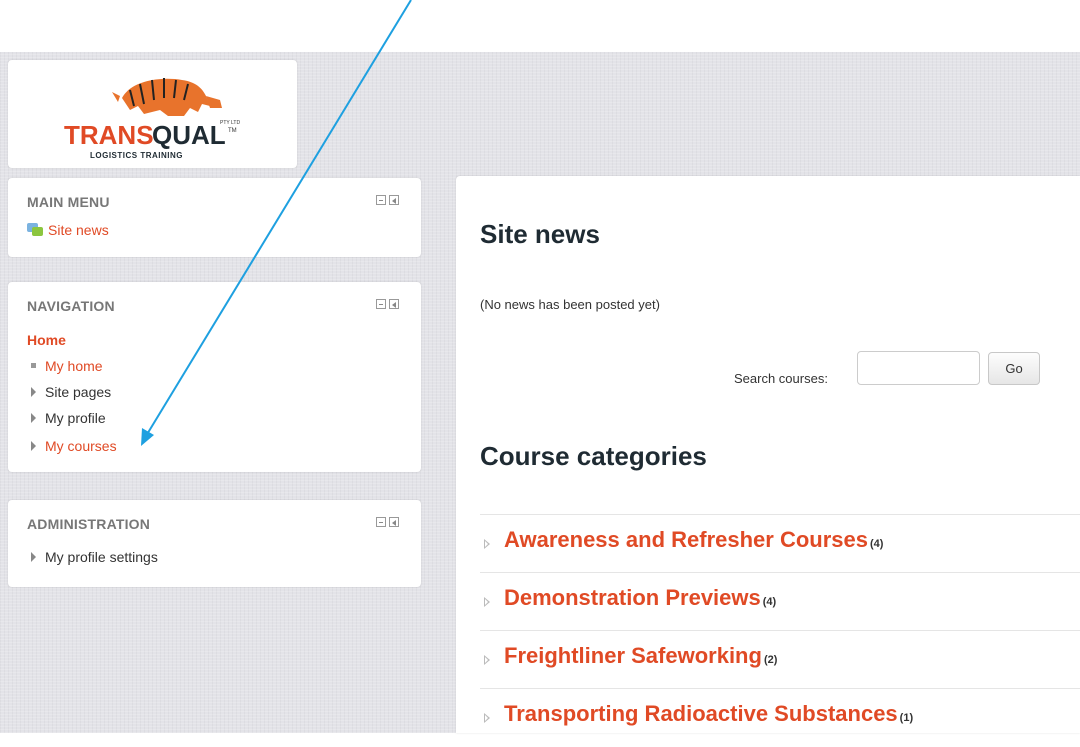 This screenshot has height=747, width=1080. What do you see at coordinates (593, 456) in the screenshot?
I see `course-categories-heading: Course categories` at bounding box center [593, 456].